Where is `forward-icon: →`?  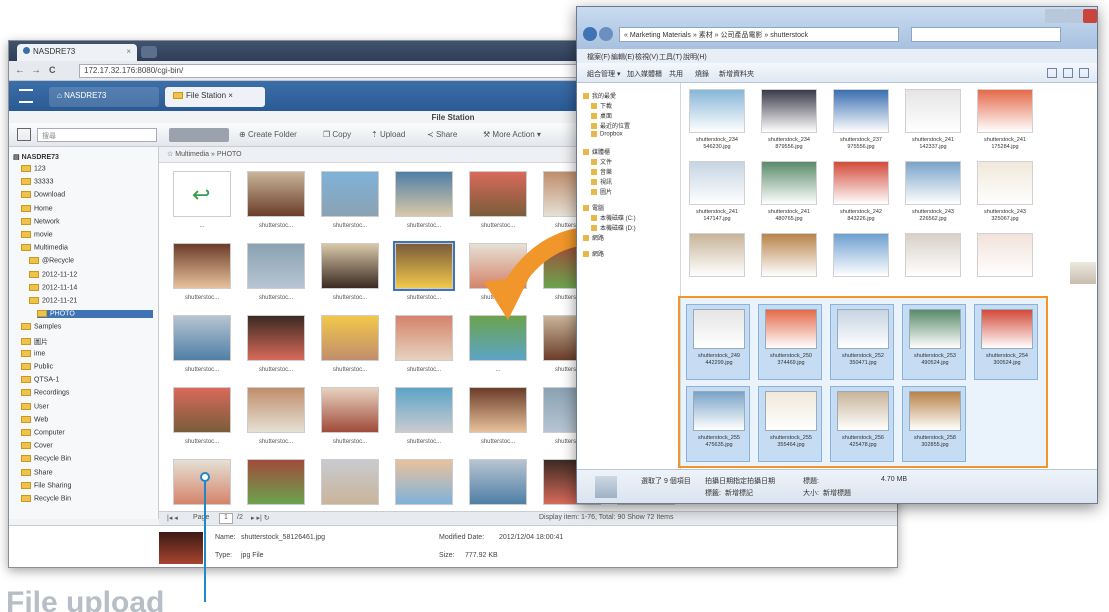 forward-icon: → is located at coordinates (36, 70).